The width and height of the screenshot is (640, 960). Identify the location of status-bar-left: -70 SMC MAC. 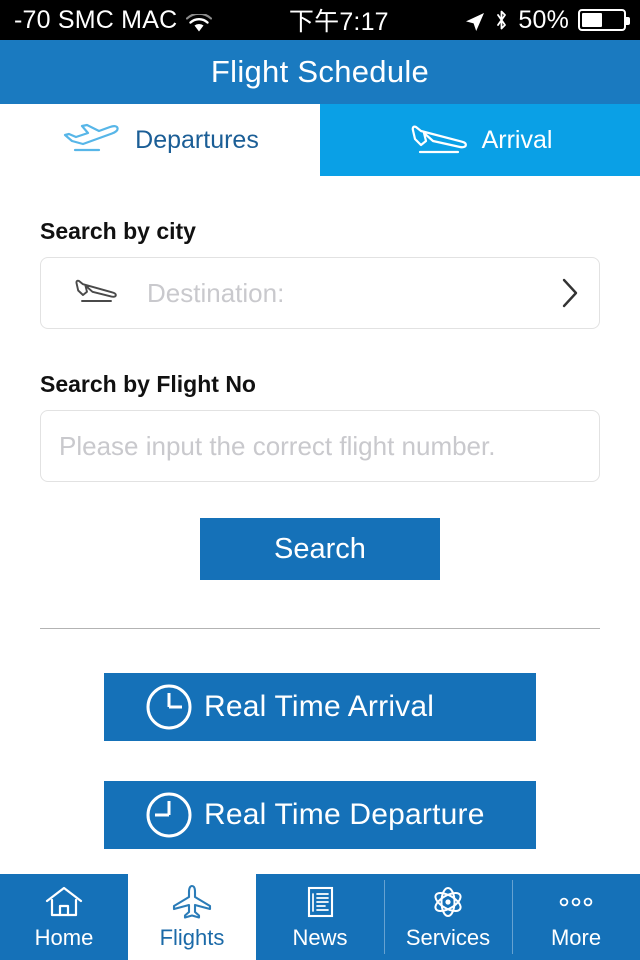
(113, 20).